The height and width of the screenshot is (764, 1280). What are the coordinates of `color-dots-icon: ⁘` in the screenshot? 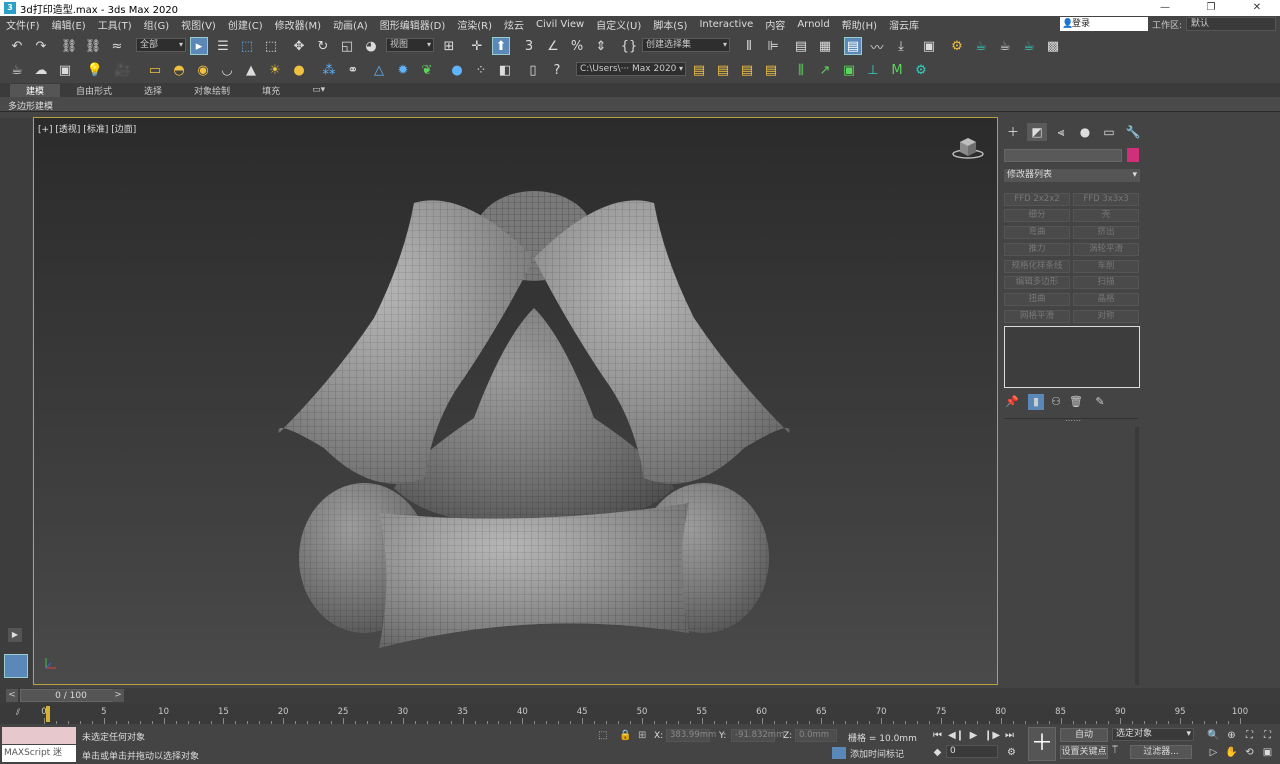 It's located at (481, 70).